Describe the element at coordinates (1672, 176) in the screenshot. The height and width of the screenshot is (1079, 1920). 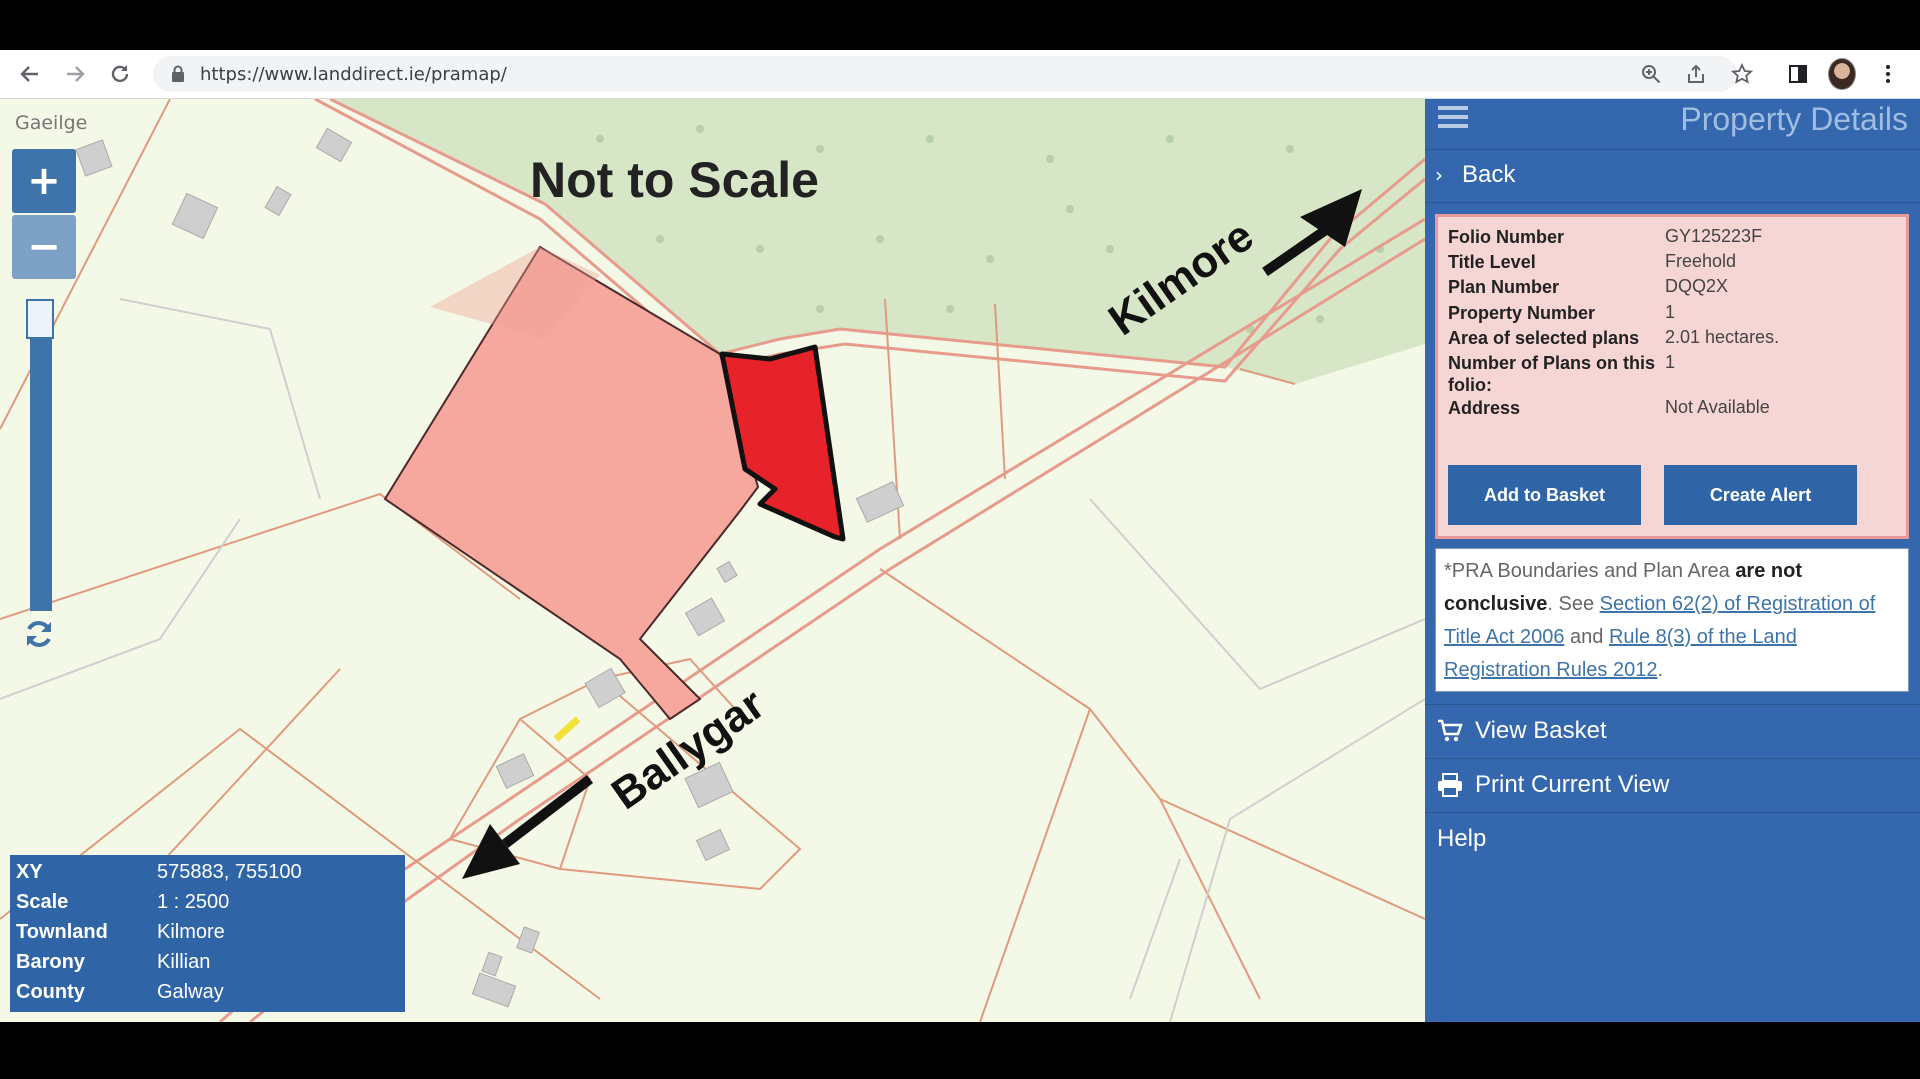
I see `back-link: › Back` at that location.